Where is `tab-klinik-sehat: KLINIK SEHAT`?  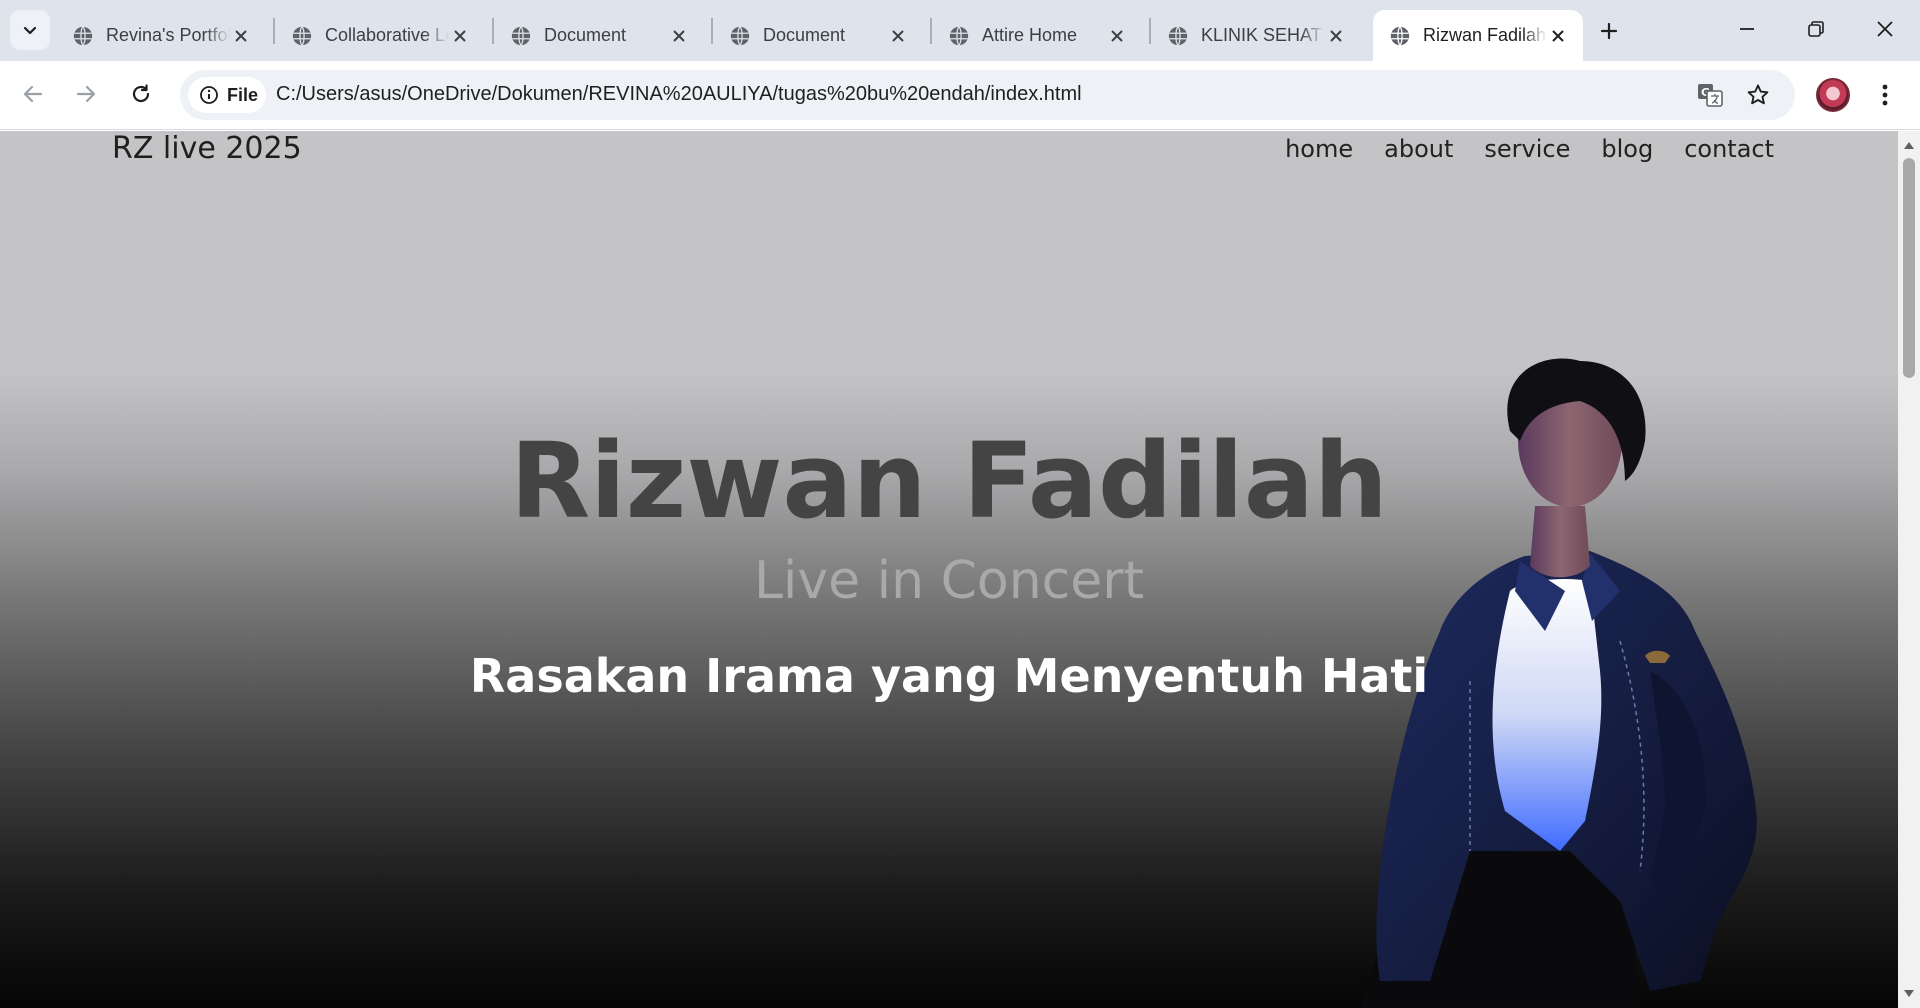
tab-klinik-sehat: KLINIK SEHAT is located at coordinates (1256, 35).